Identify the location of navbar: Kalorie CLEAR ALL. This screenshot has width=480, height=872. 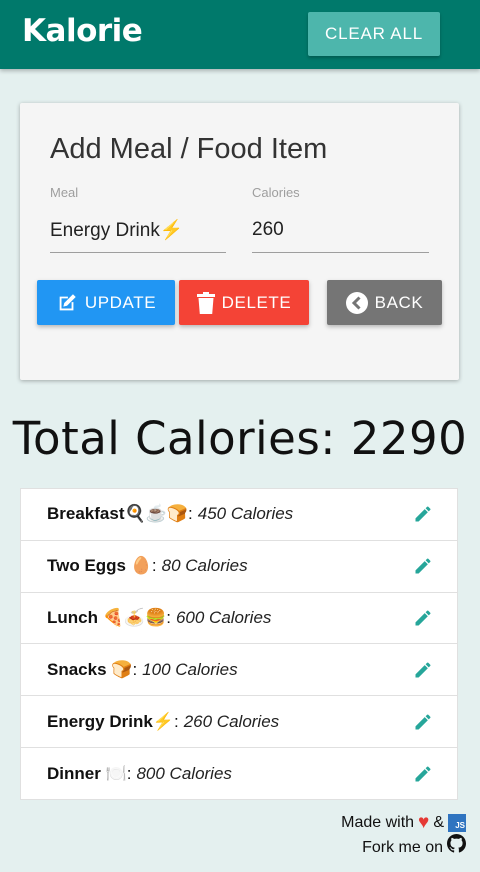
(240, 34).